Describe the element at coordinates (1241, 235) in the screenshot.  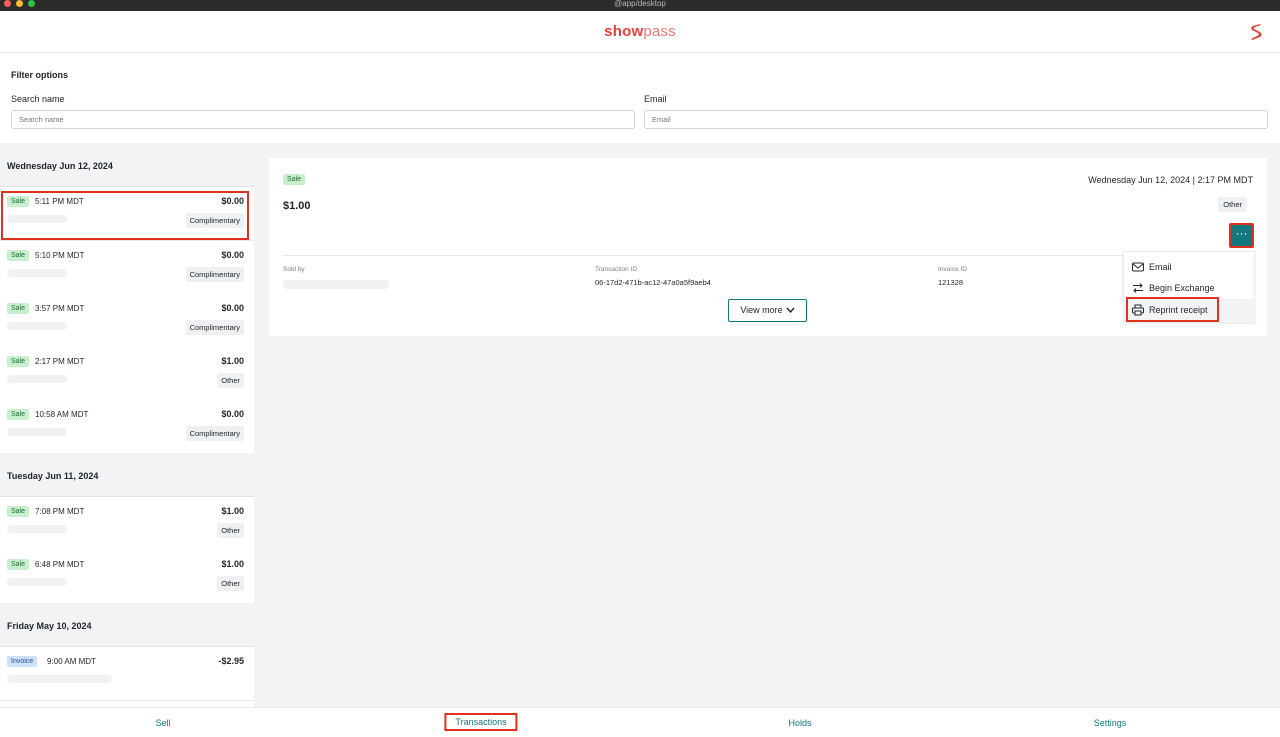
I see `more-options-button: ···` at that location.